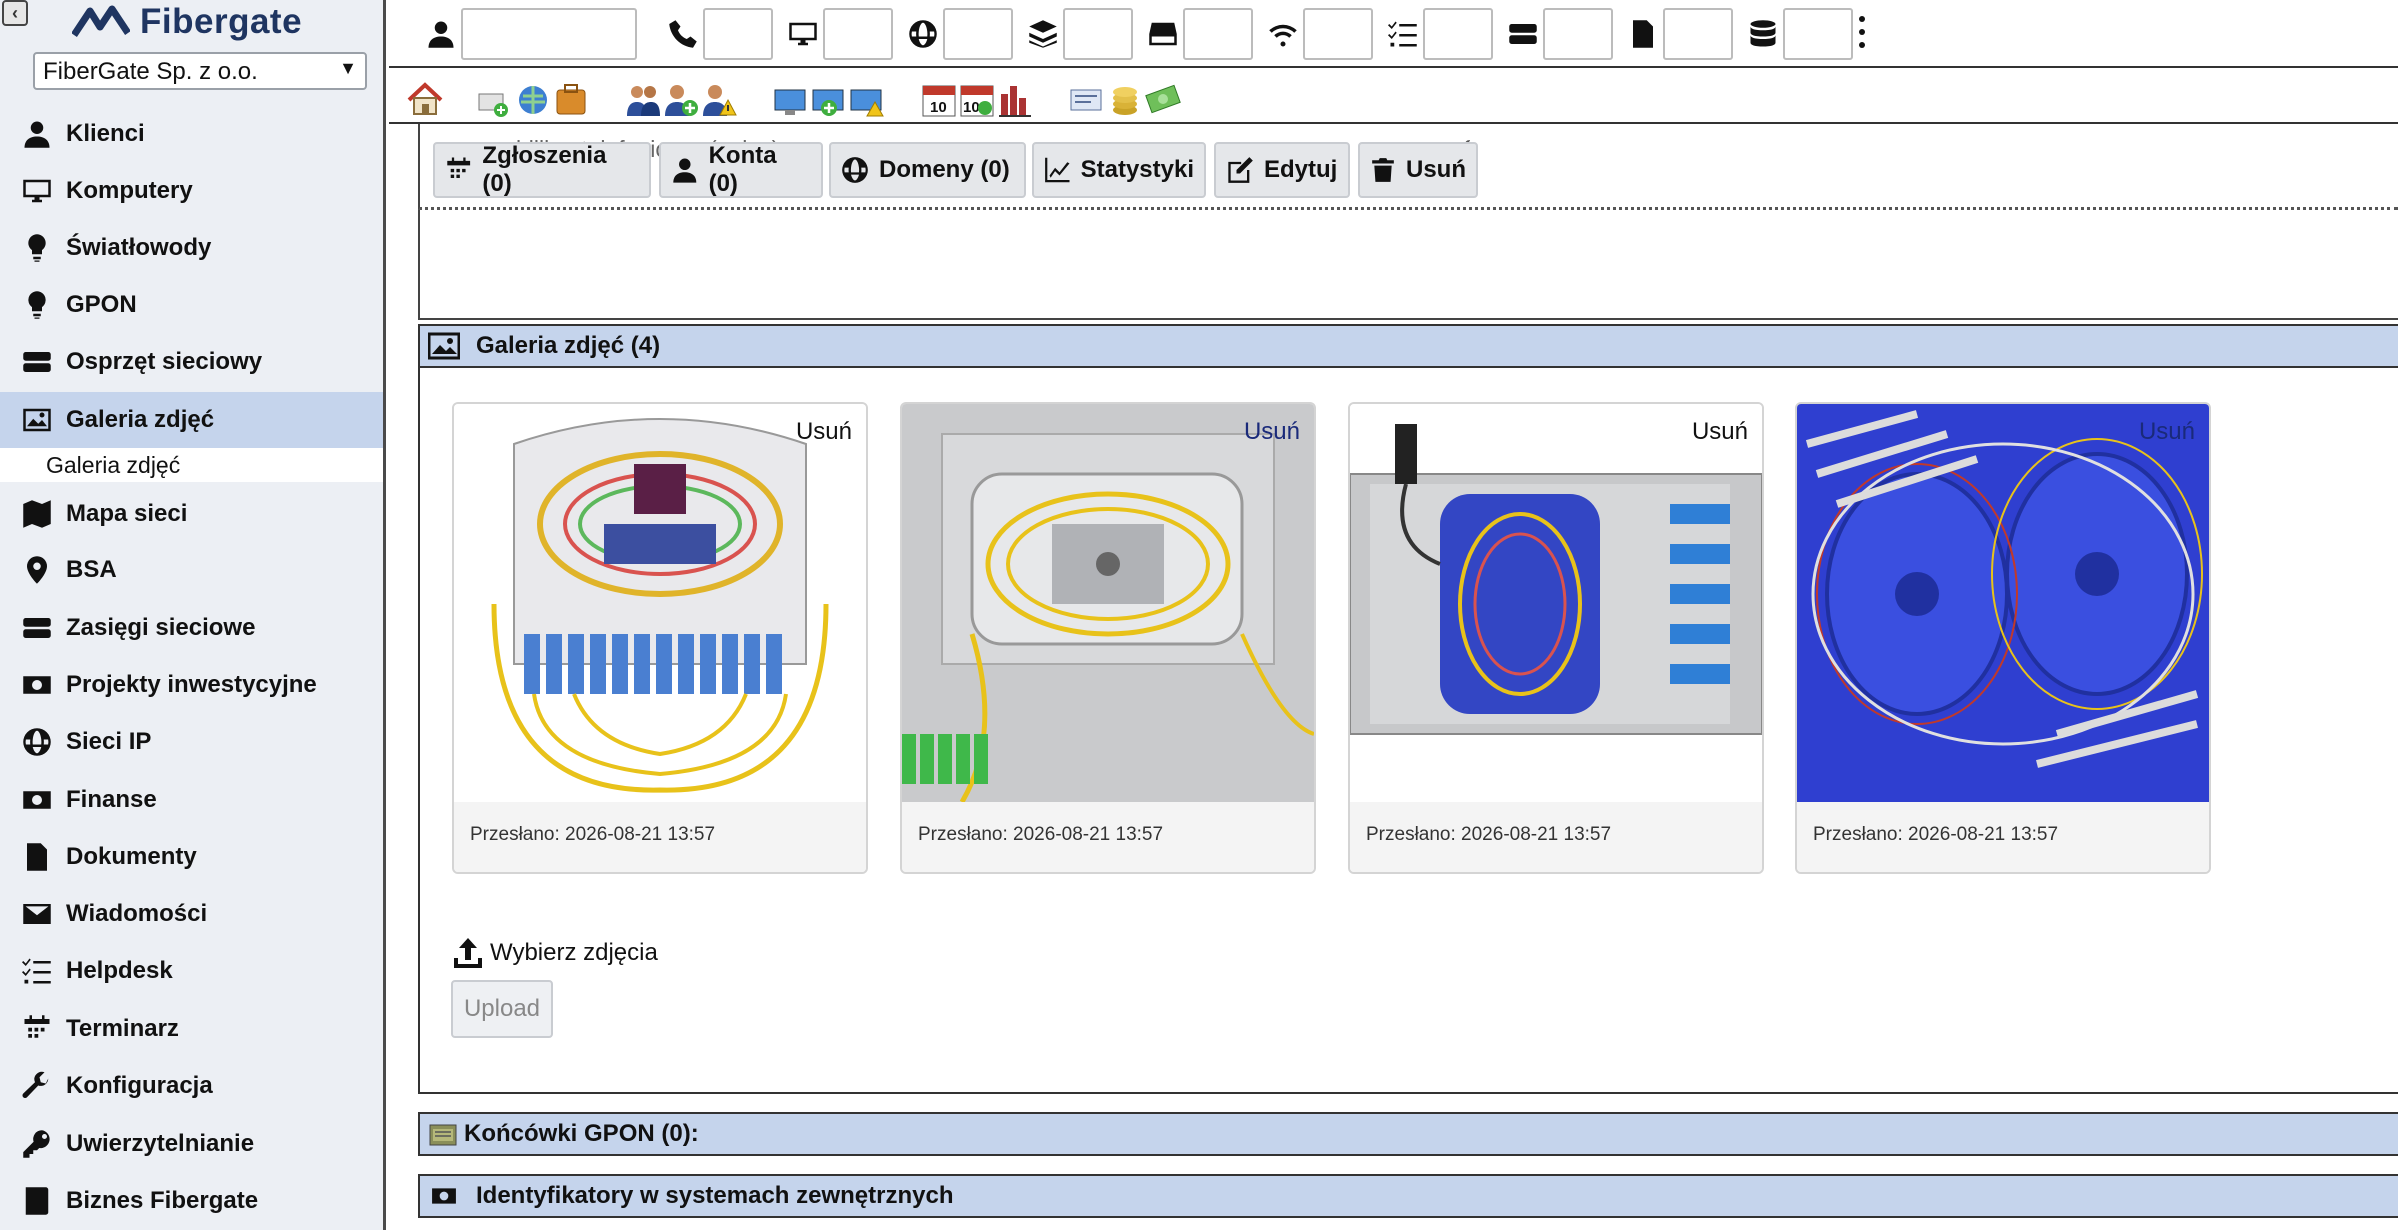 The width and height of the screenshot is (2398, 1230). Describe the element at coordinates (37, 305) in the screenshot. I see `bulb-icon` at that location.